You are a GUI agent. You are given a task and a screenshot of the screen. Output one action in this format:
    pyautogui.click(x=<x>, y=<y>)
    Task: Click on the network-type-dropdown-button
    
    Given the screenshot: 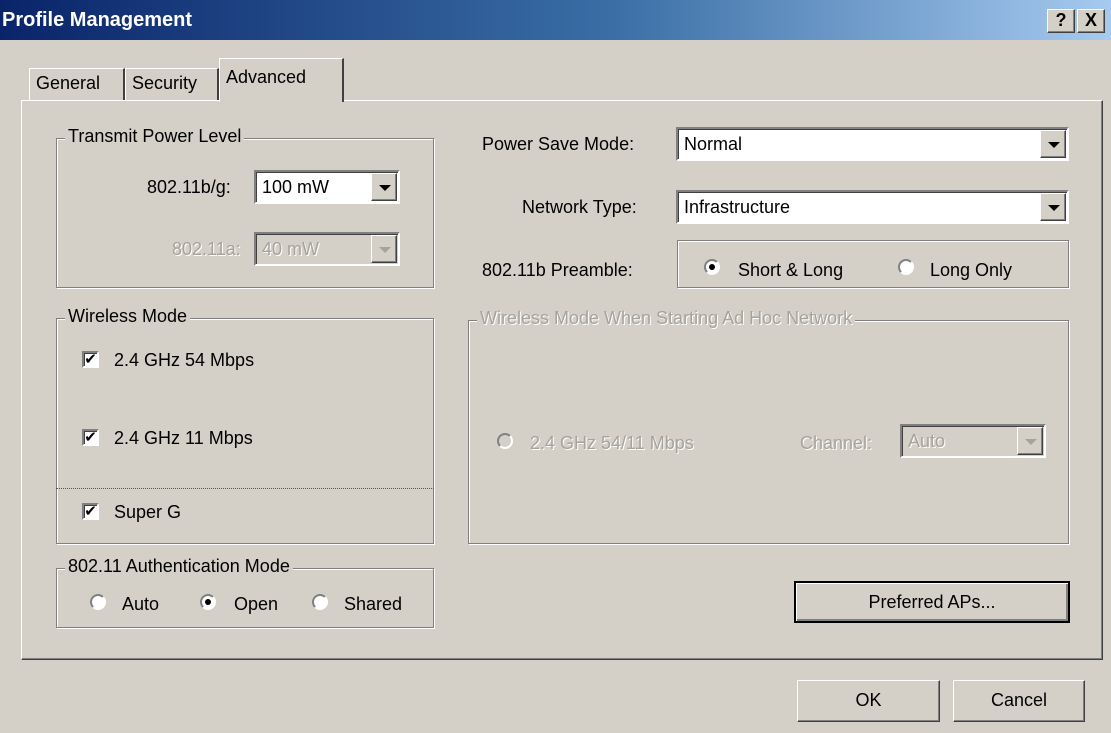 What is the action you would take?
    pyautogui.click(x=1053, y=207)
    